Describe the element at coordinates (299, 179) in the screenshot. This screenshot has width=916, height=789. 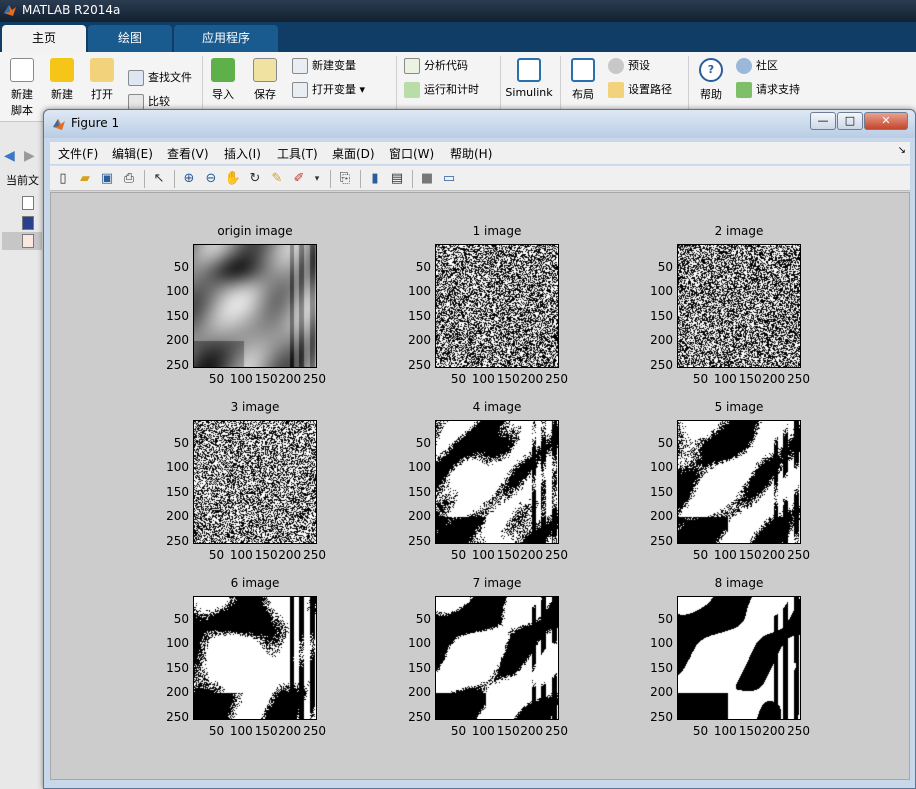
I see `brush-icon: ✐` at that location.